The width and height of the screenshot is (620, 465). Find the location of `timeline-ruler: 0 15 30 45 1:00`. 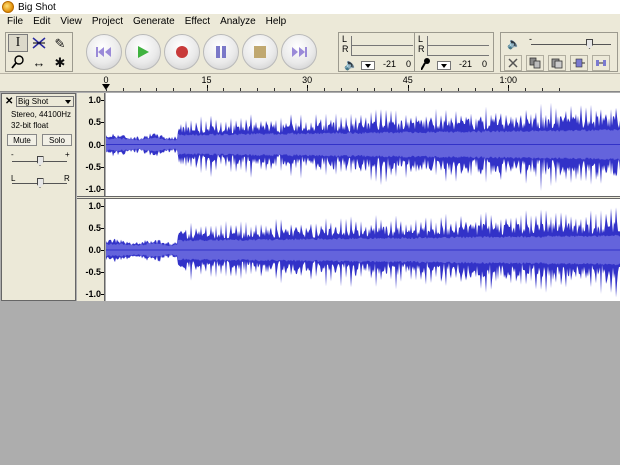

timeline-ruler: 0 15 30 45 1:00 is located at coordinates (310, 83).